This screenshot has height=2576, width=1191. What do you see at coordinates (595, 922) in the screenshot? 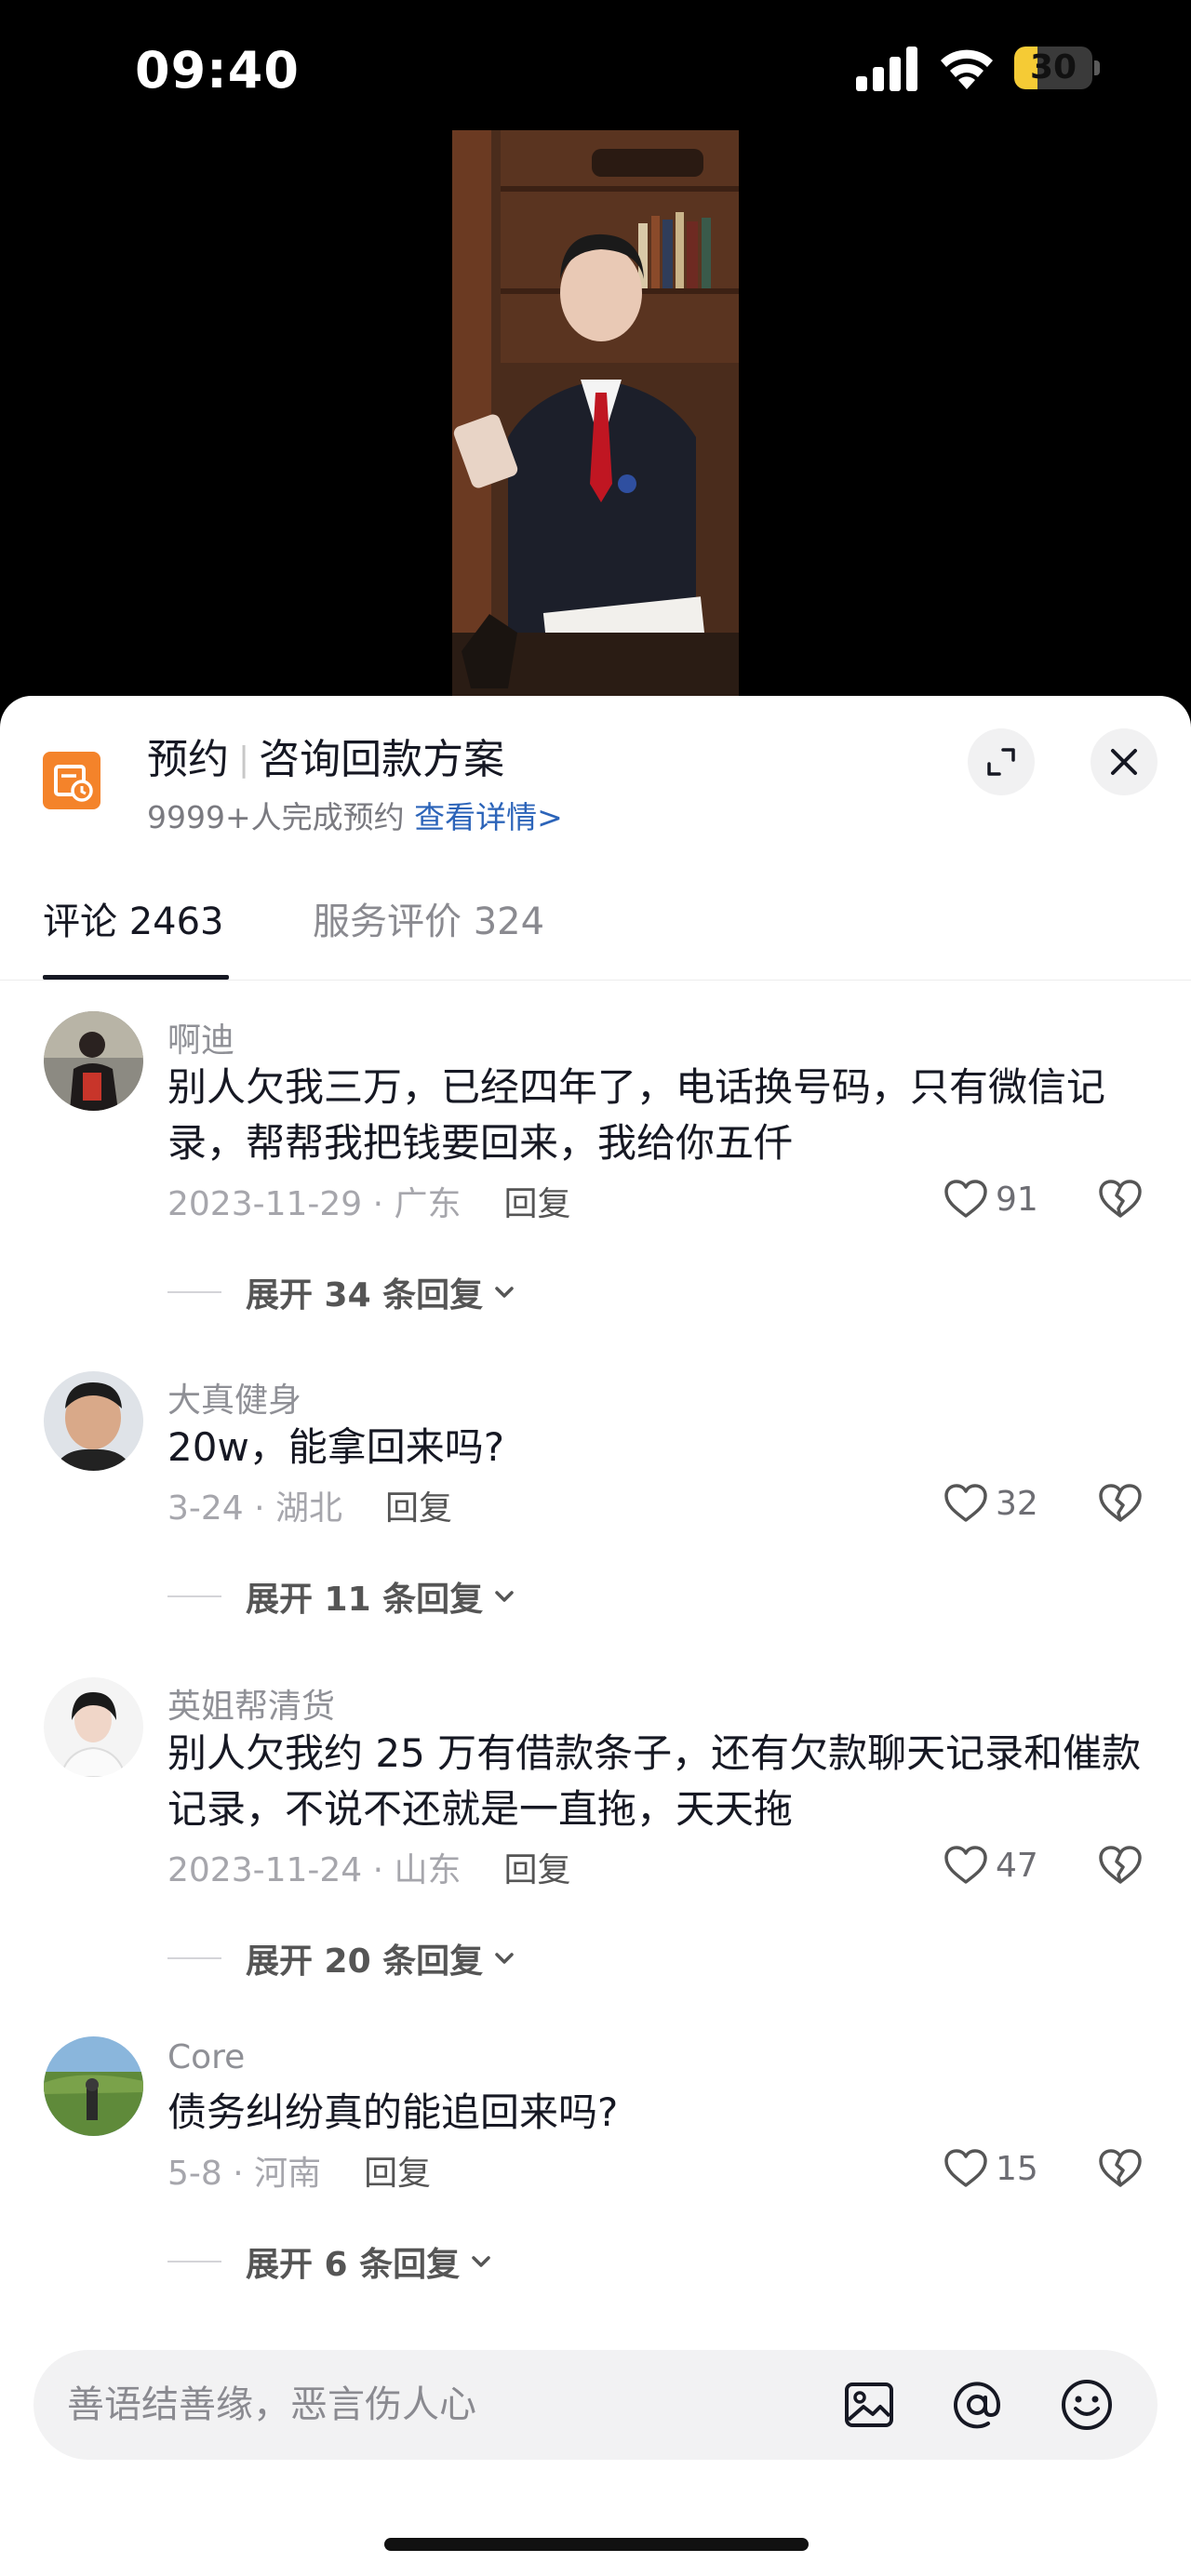
I see `comment-tabs: 评论 2463 服务评价 324` at bounding box center [595, 922].